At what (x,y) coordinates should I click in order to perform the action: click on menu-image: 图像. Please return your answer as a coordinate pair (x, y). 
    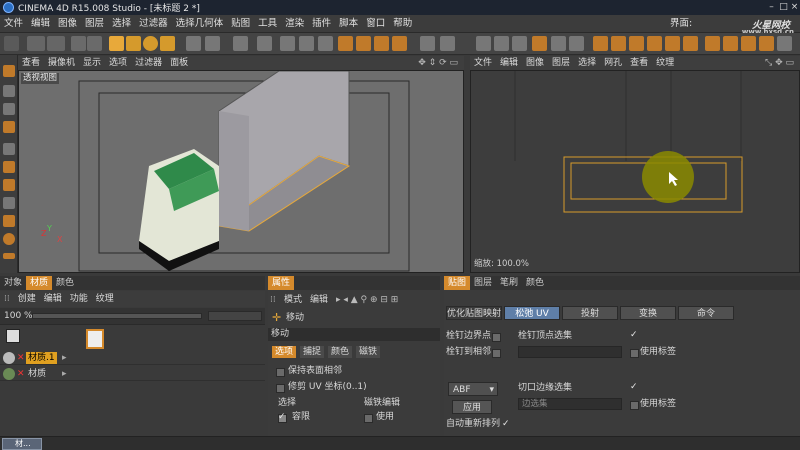
    Looking at the image, I should click on (67, 24).